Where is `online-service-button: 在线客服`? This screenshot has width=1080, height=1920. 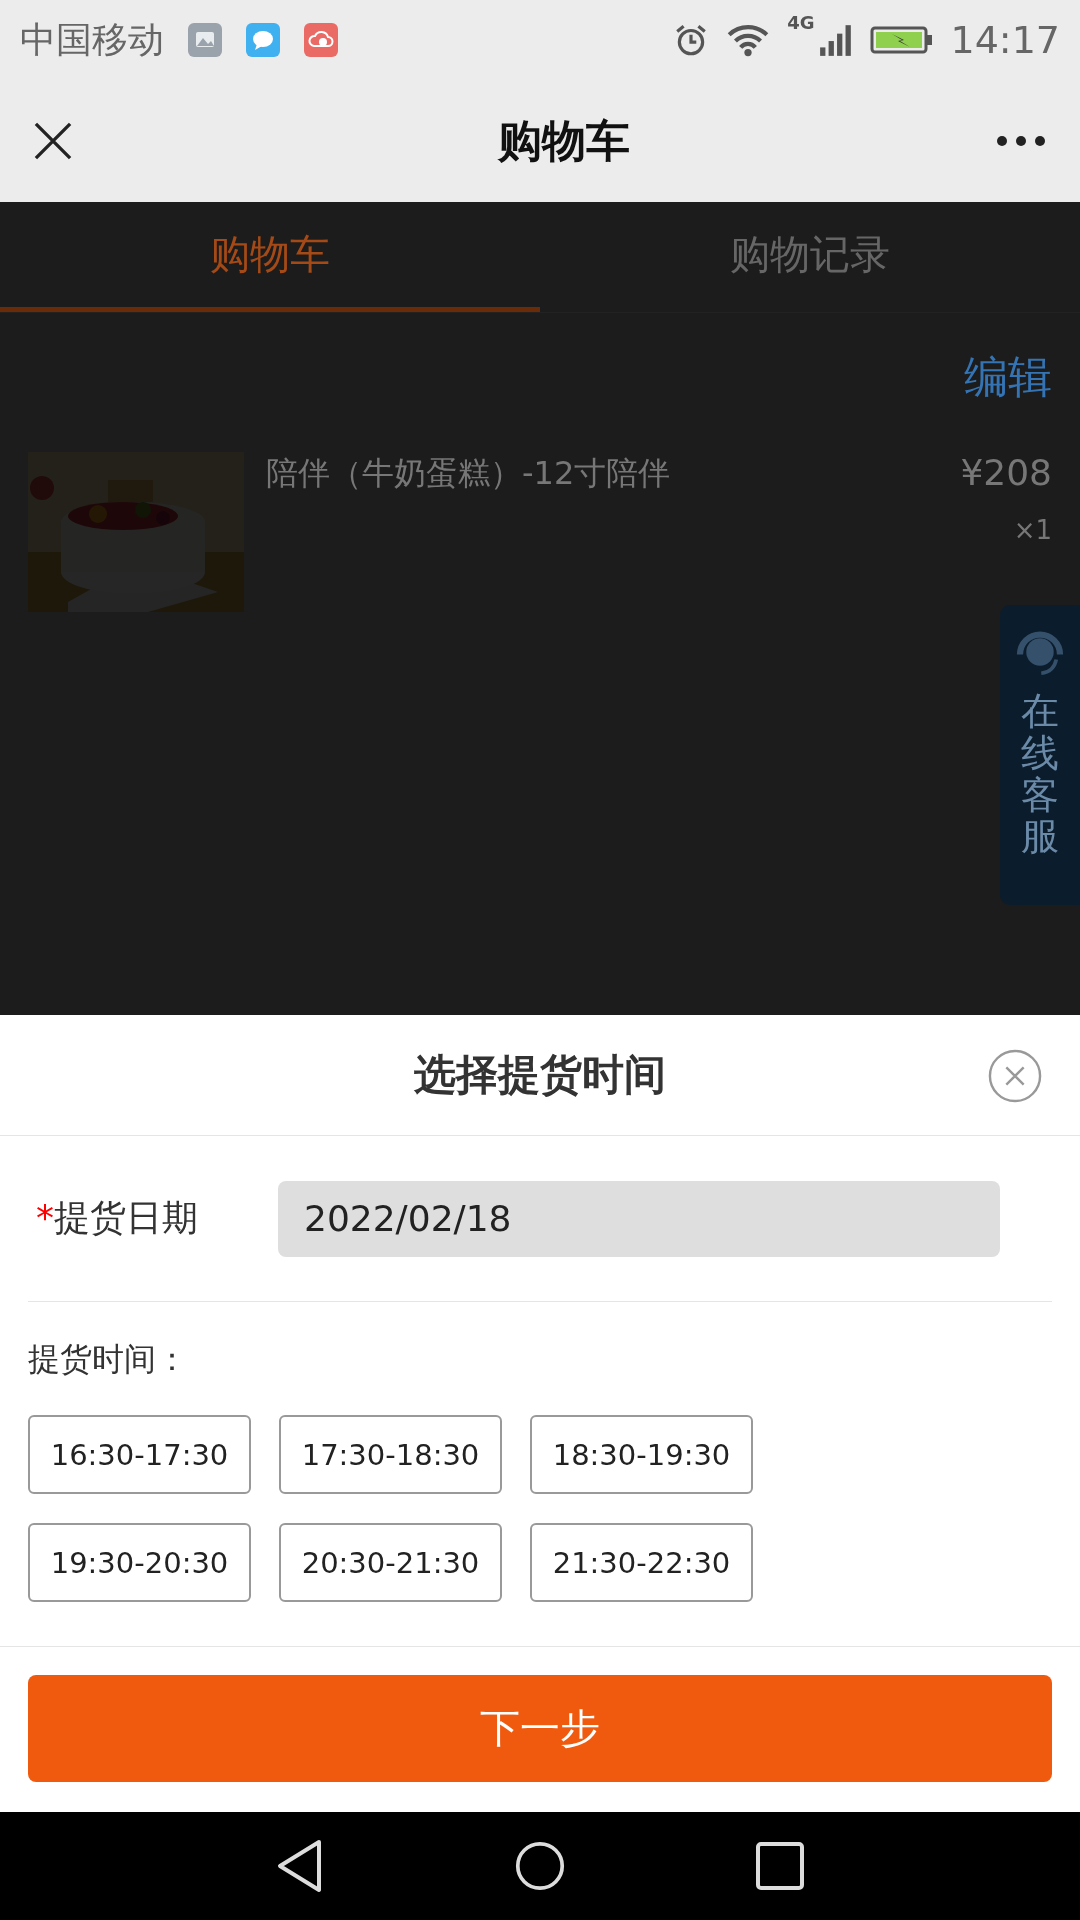
online-service-button: 在线客服 is located at coordinates (1040, 755).